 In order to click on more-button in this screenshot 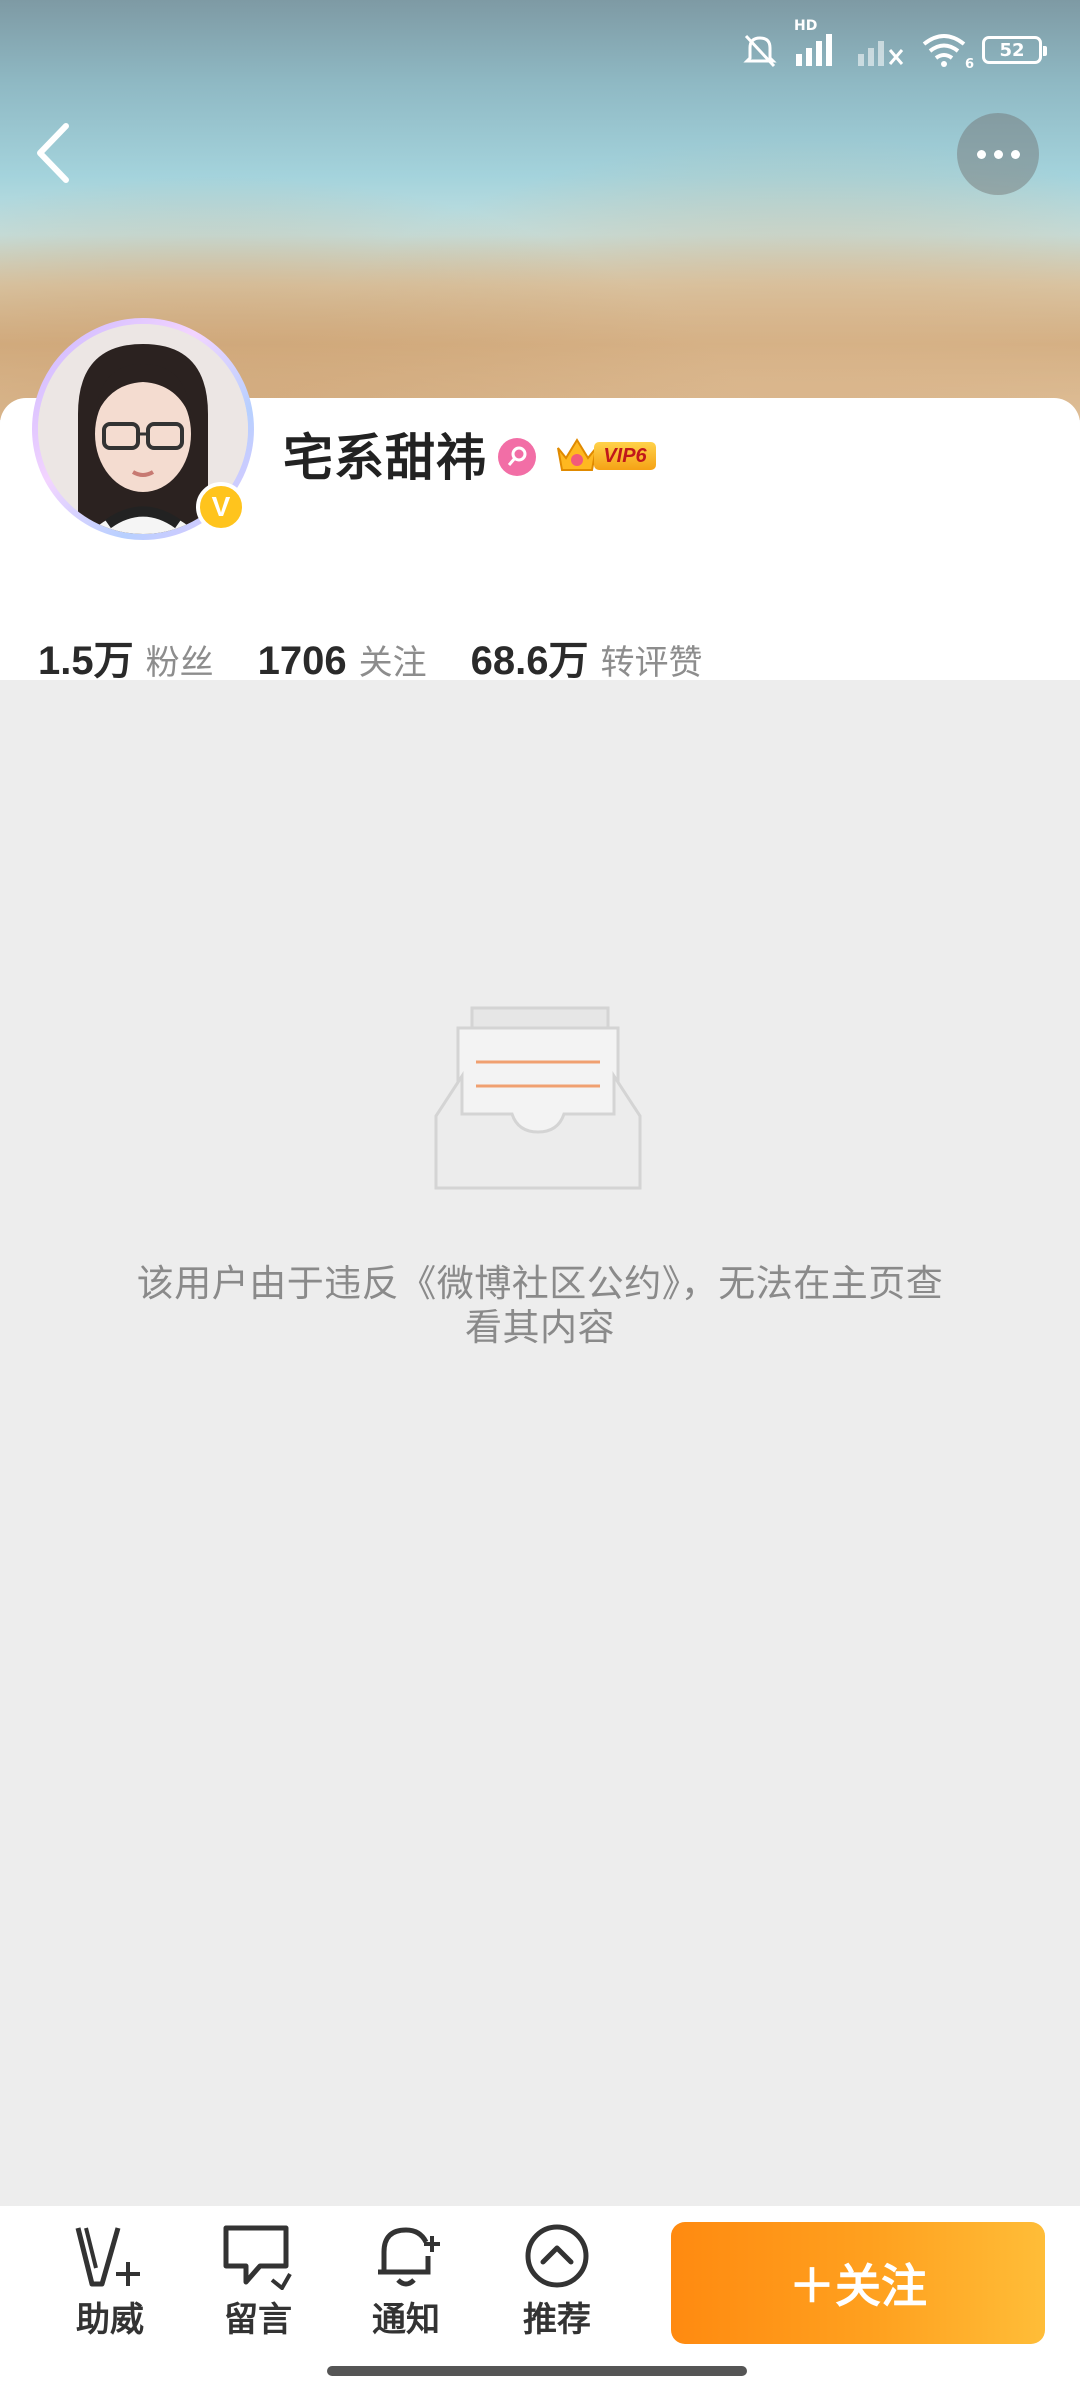, I will do `click(998, 154)`.